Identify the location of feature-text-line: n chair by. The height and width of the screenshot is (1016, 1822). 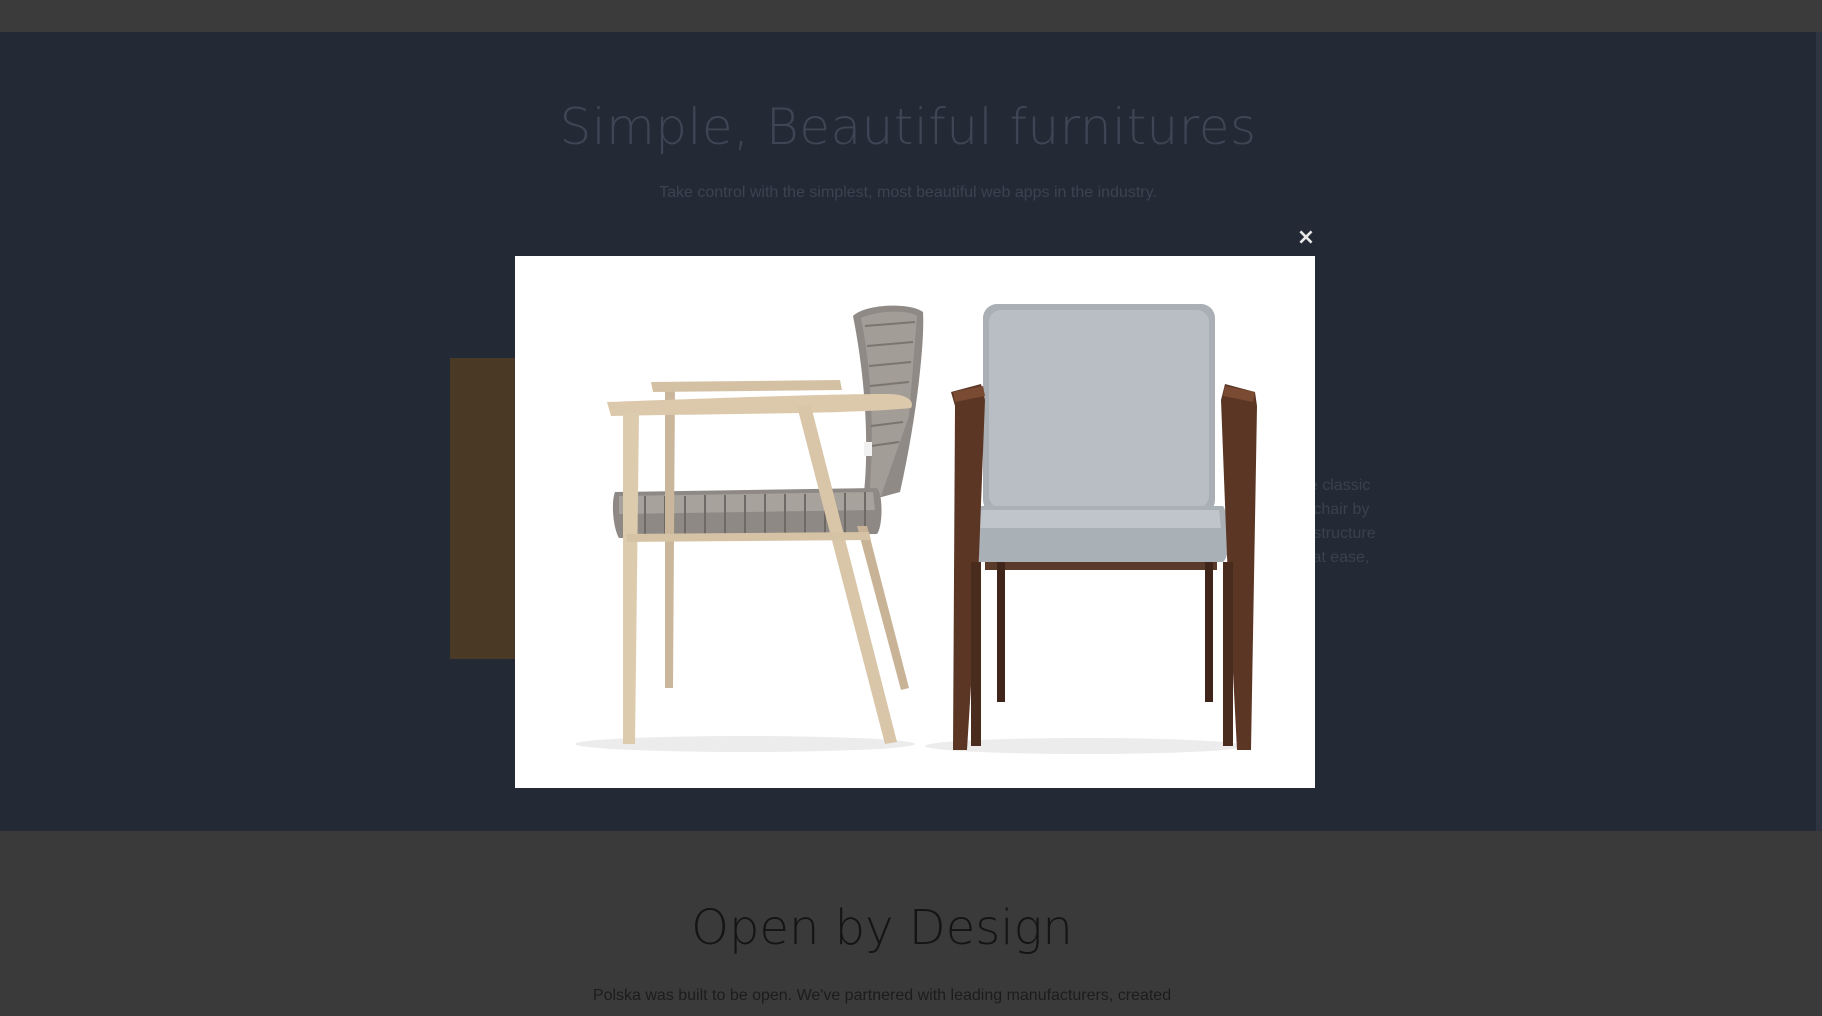
(1335, 509).